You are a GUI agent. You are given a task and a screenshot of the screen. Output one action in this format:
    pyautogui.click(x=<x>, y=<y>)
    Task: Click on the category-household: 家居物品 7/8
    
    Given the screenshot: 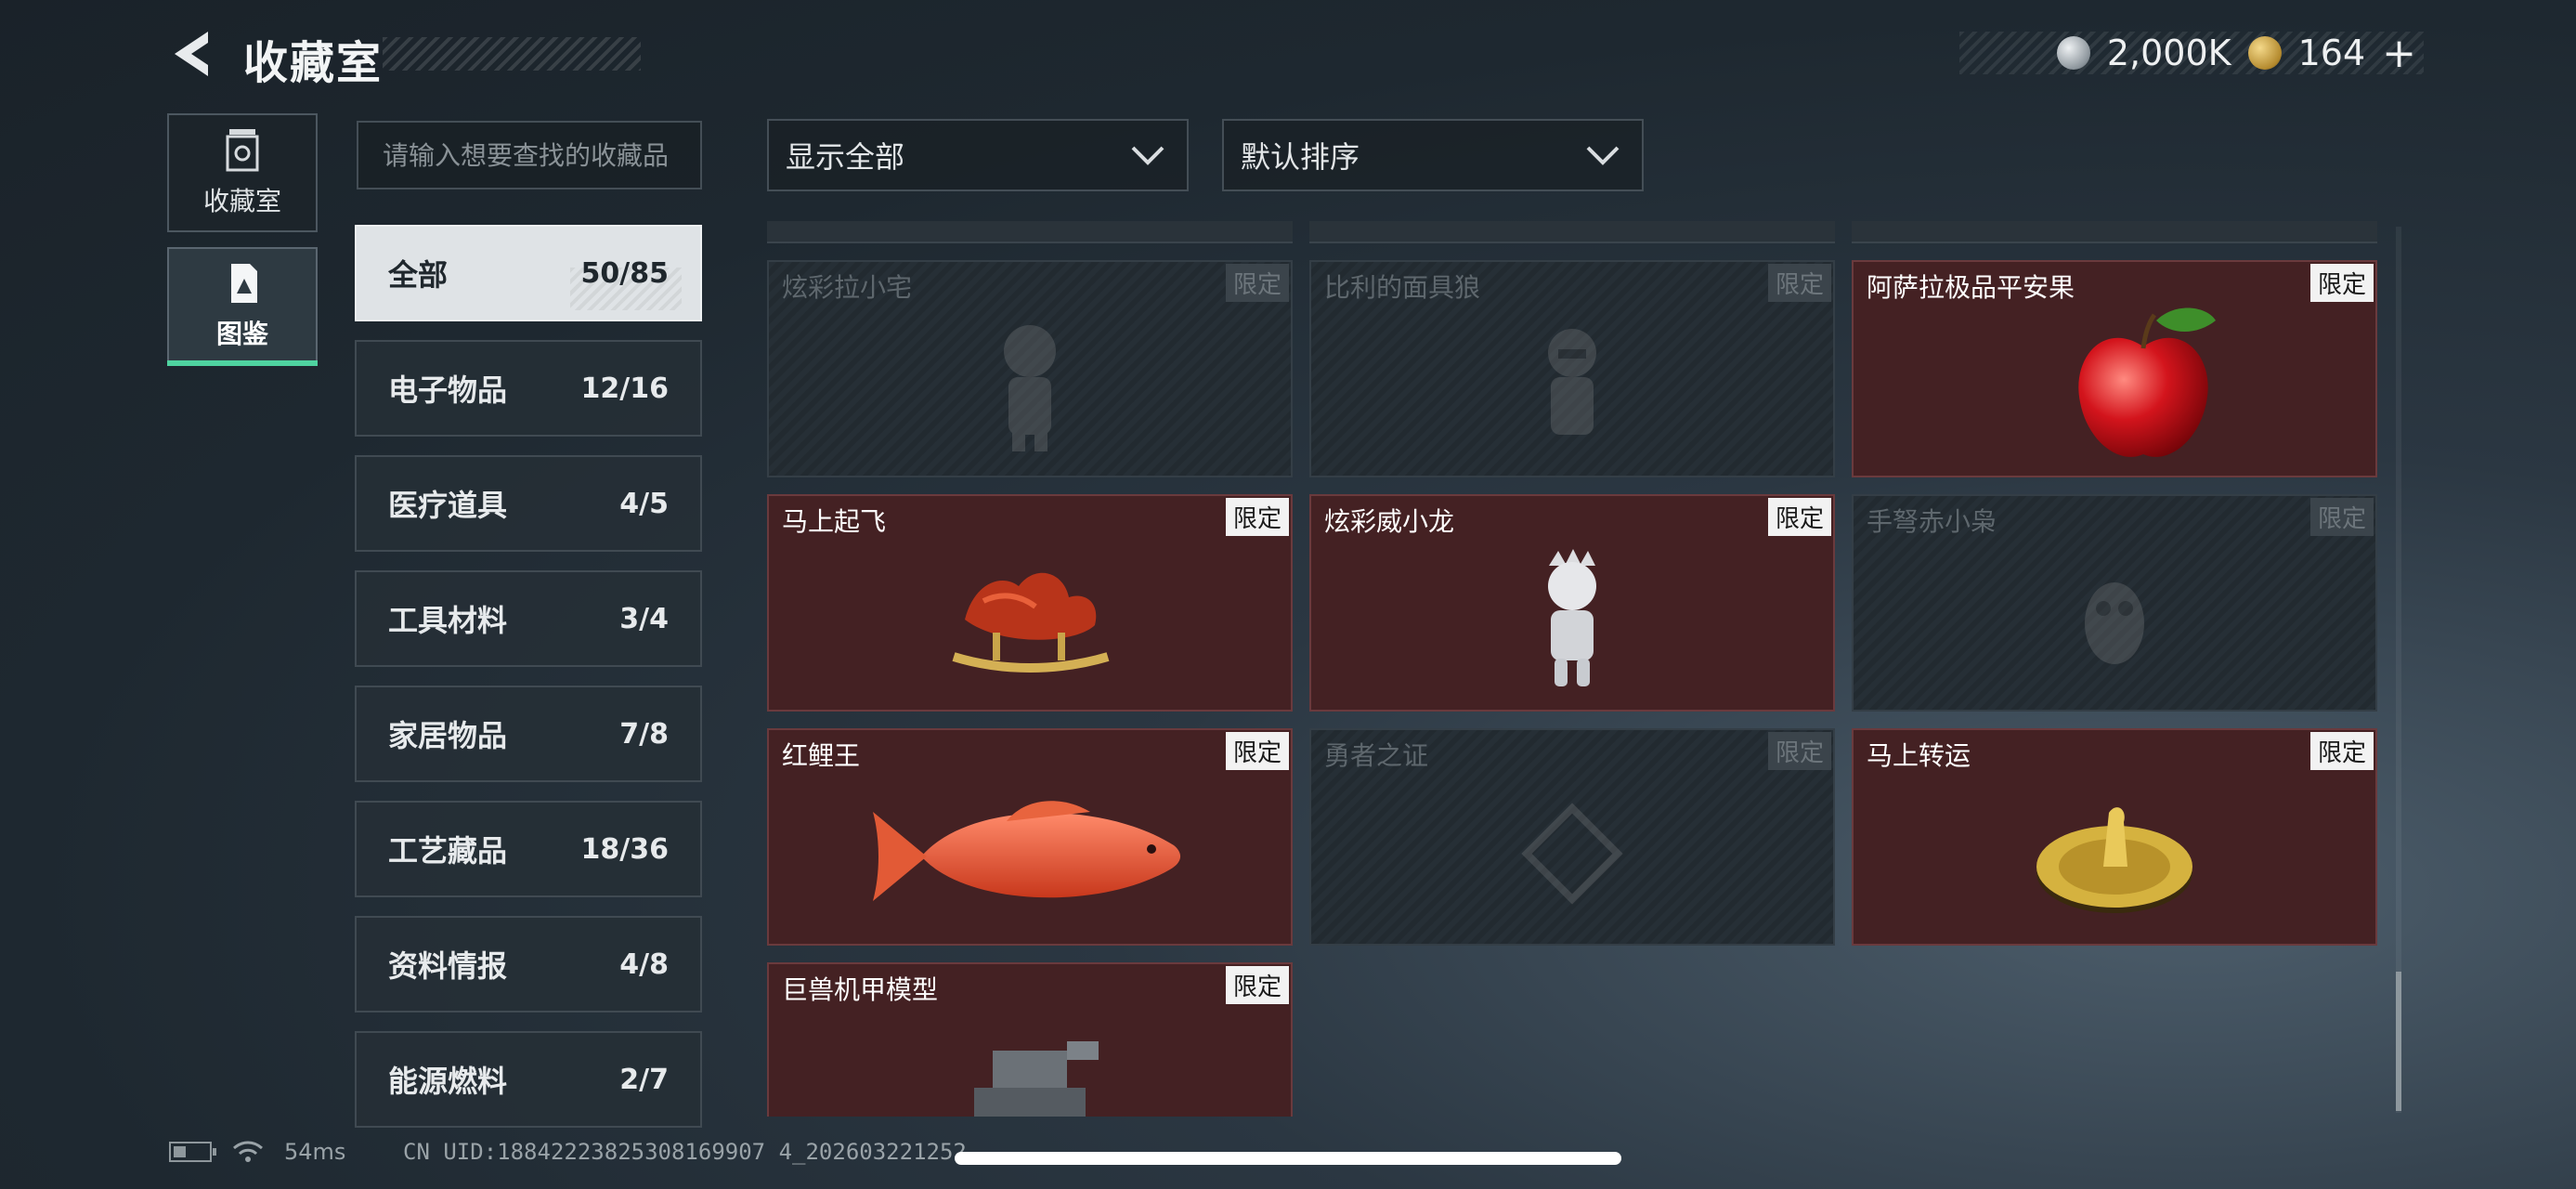 What is the action you would take?
    pyautogui.click(x=528, y=734)
    